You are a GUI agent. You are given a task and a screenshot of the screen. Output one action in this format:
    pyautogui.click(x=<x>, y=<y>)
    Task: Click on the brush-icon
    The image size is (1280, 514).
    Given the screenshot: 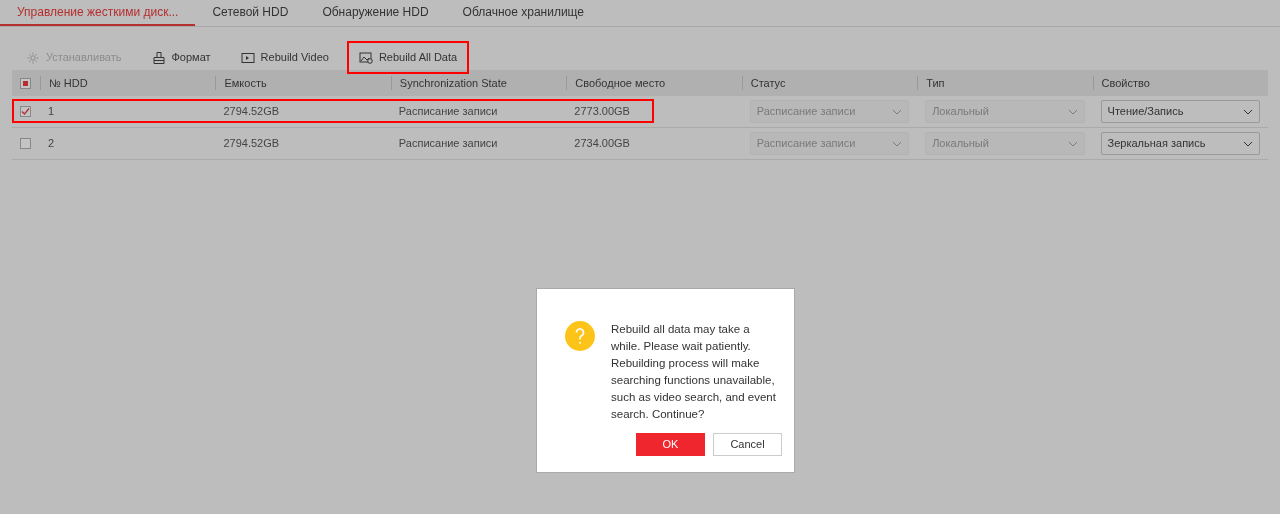 What is the action you would take?
    pyautogui.click(x=158, y=57)
    